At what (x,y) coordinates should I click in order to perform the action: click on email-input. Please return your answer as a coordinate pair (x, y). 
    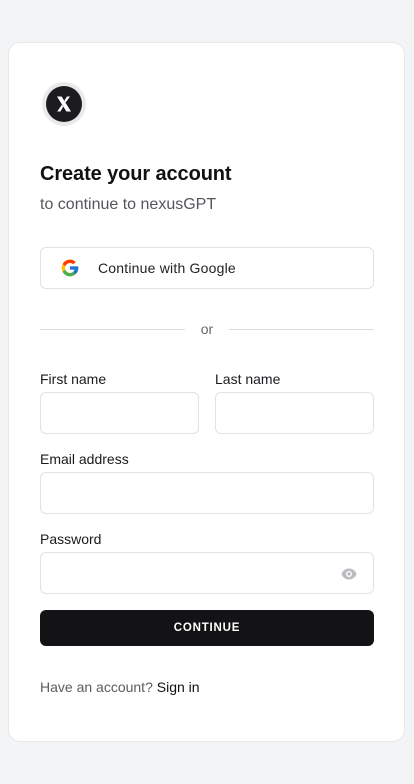
    Looking at the image, I should click on (207, 493).